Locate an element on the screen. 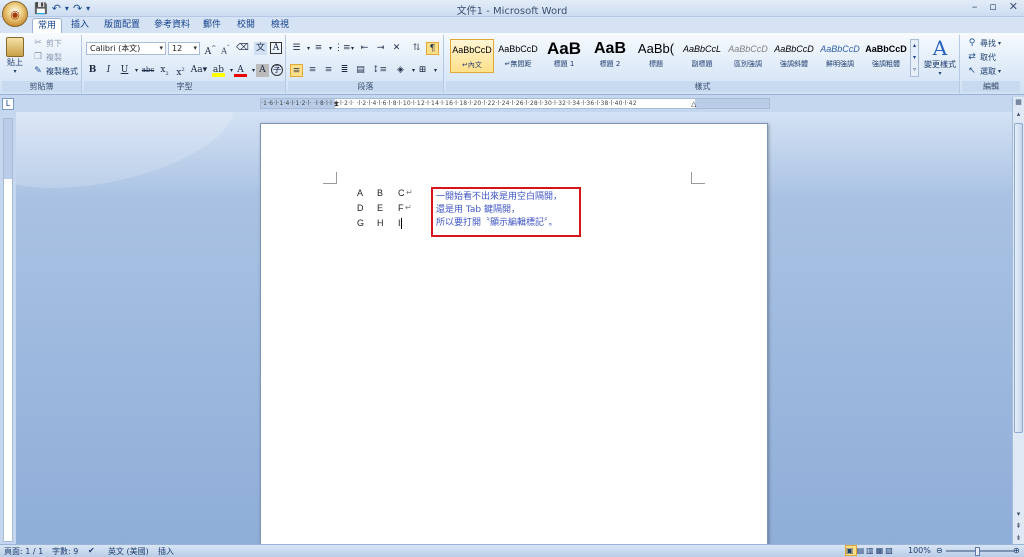 This screenshot has width=1024, height=557. char-shading-icon: A is located at coordinates (262, 70).